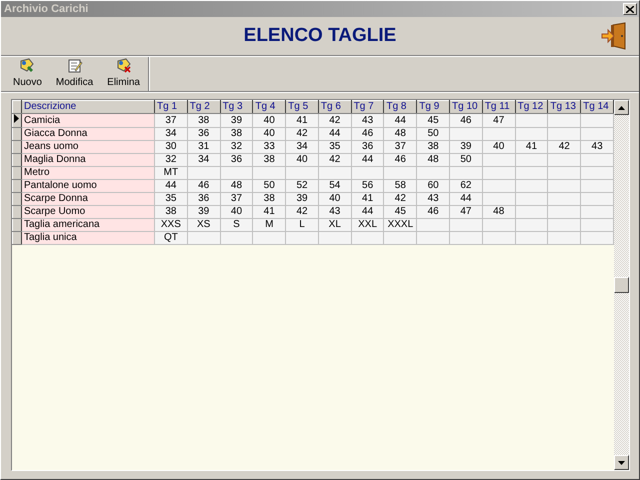  I want to click on scroll-up-button, so click(621, 107).